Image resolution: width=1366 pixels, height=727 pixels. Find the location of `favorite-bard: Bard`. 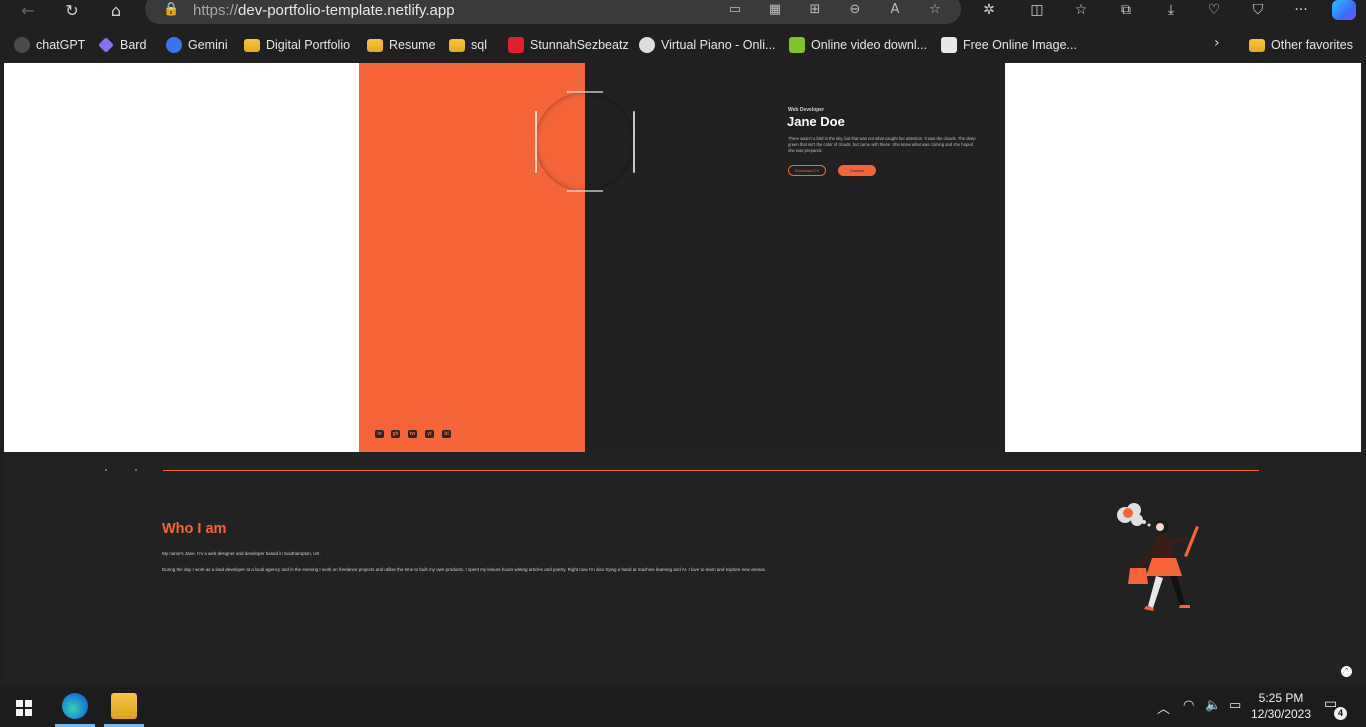

favorite-bard: Bard is located at coordinates (122, 45).